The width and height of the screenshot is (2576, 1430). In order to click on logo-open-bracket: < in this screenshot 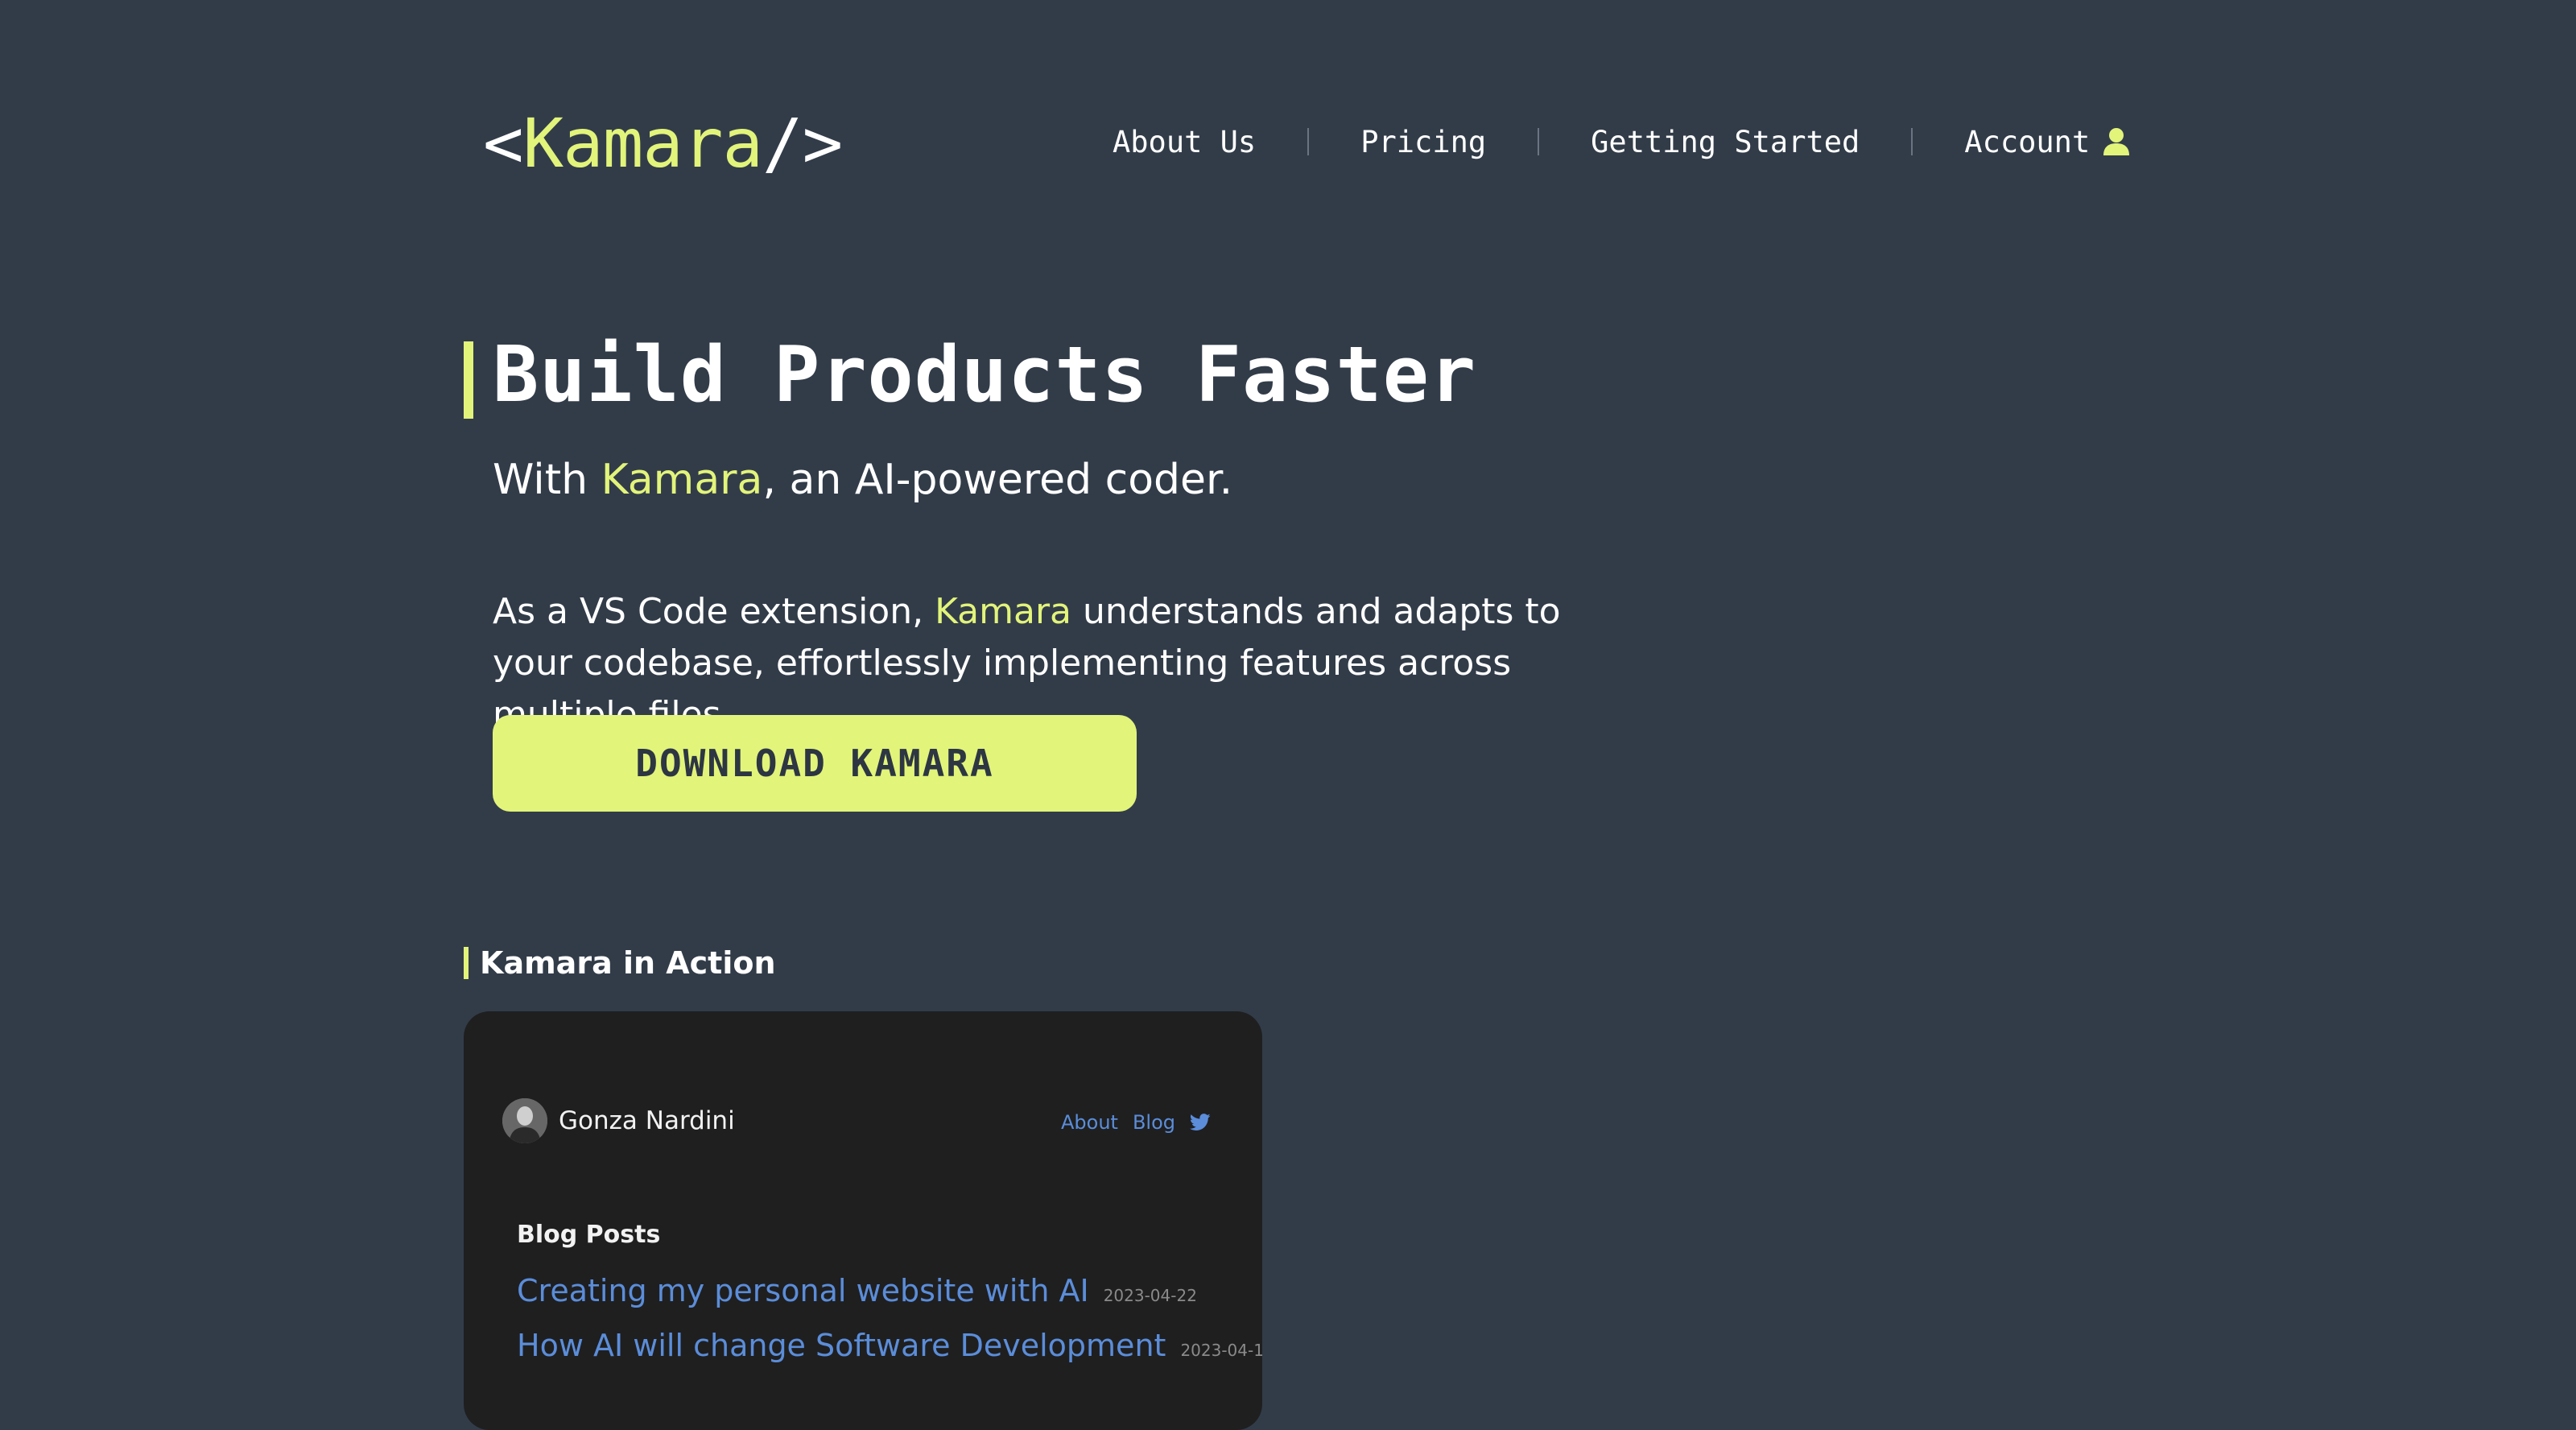, I will do `click(504, 144)`.